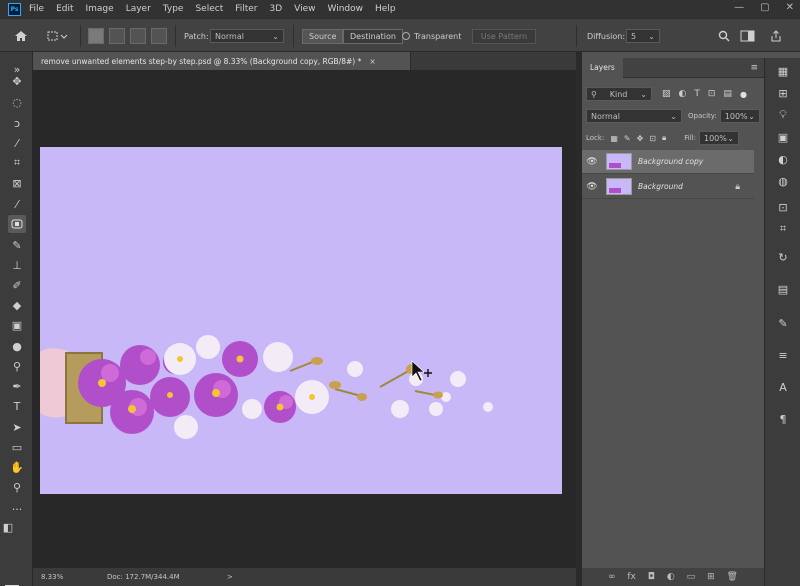  I want to click on marquee-tool-icon: ◌, so click(17, 102).